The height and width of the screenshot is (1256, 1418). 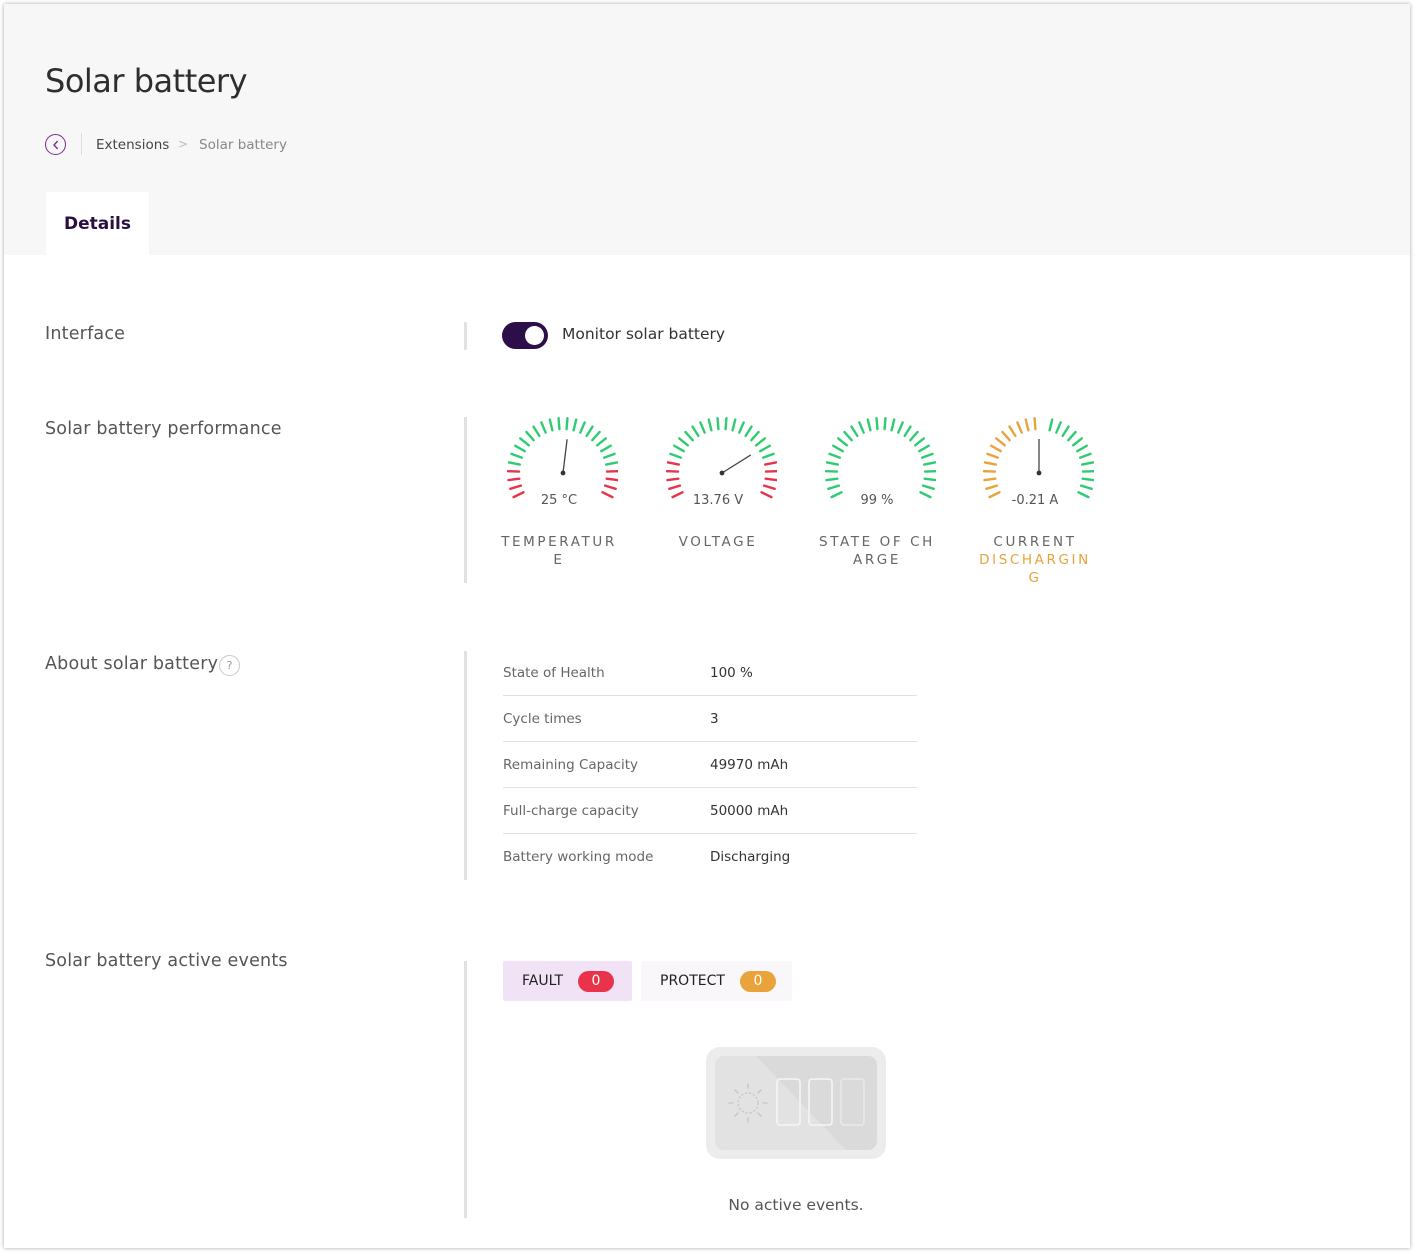 What do you see at coordinates (570, 765) in the screenshot?
I see `row-key: Remaining Capacity` at bounding box center [570, 765].